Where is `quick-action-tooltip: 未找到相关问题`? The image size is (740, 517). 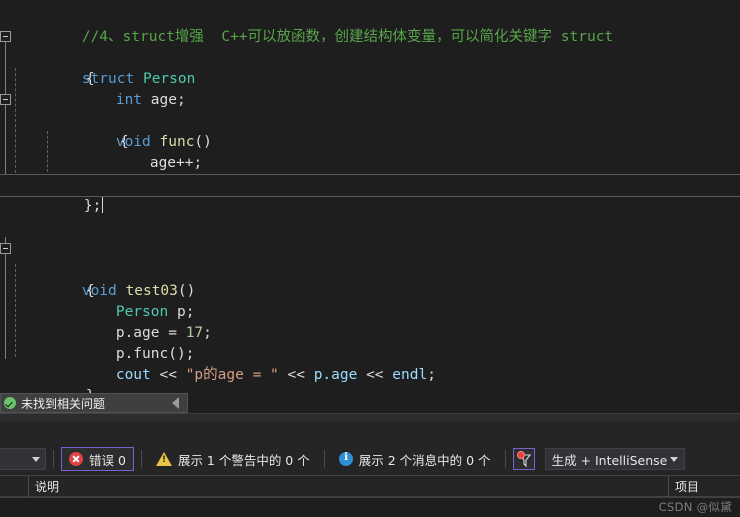 quick-action-tooltip: 未找到相关问题 is located at coordinates (94, 403).